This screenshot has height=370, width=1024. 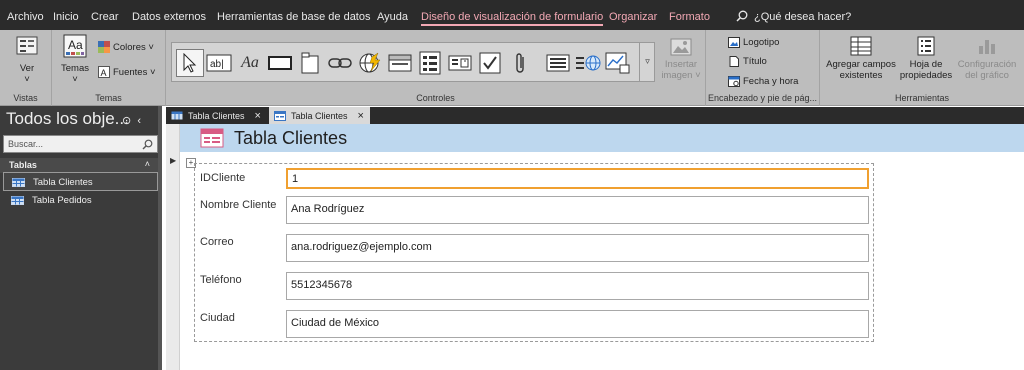 I want to click on page-break-icon, so click(x=460, y=63).